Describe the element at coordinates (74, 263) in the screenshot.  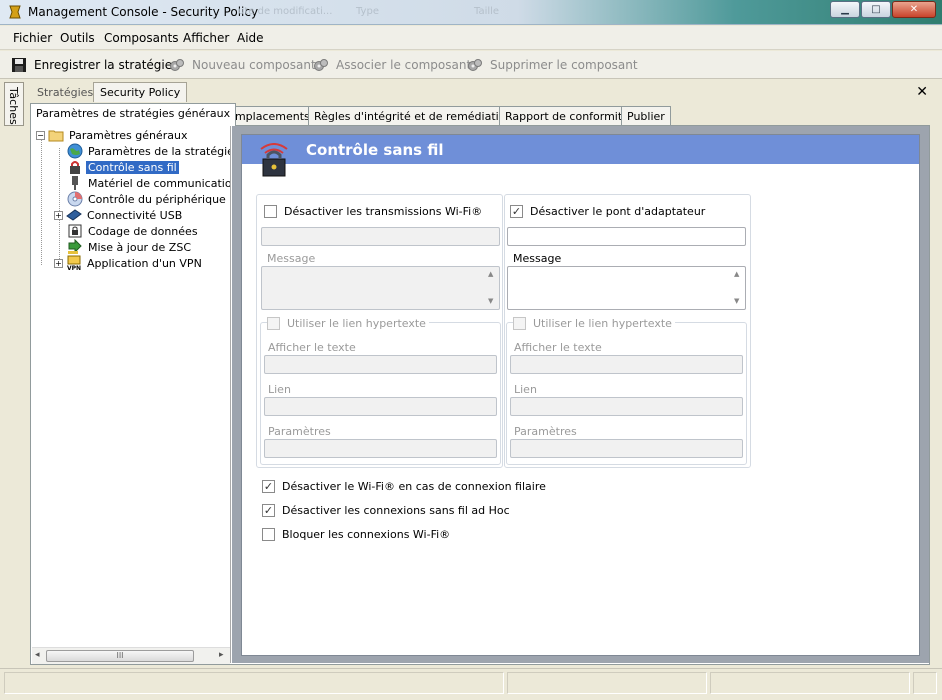
I see `vpn-icon: VPN` at that location.